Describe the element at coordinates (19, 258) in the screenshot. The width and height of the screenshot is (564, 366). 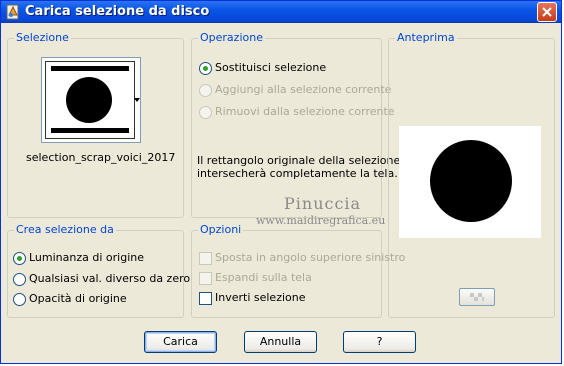
I see `radio-luminanza` at that location.